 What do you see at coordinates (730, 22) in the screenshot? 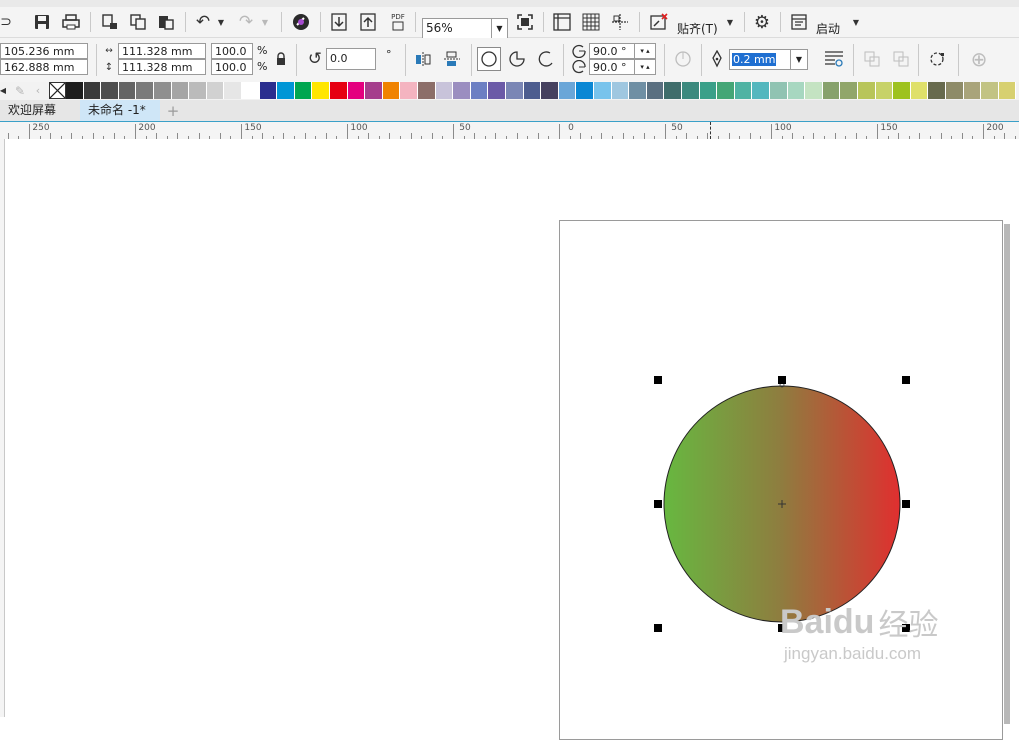
I see `snap-dropdown-icon: ▼` at bounding box center [730, 22].